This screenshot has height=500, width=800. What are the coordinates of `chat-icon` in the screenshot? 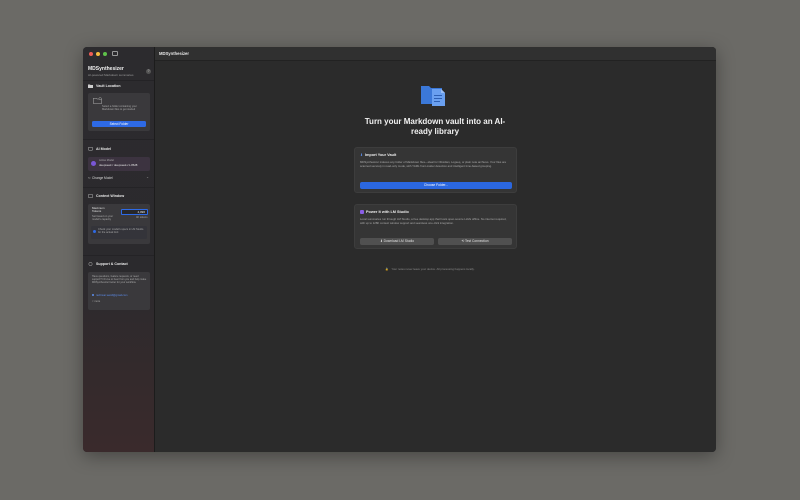 It's located at (90, 149).